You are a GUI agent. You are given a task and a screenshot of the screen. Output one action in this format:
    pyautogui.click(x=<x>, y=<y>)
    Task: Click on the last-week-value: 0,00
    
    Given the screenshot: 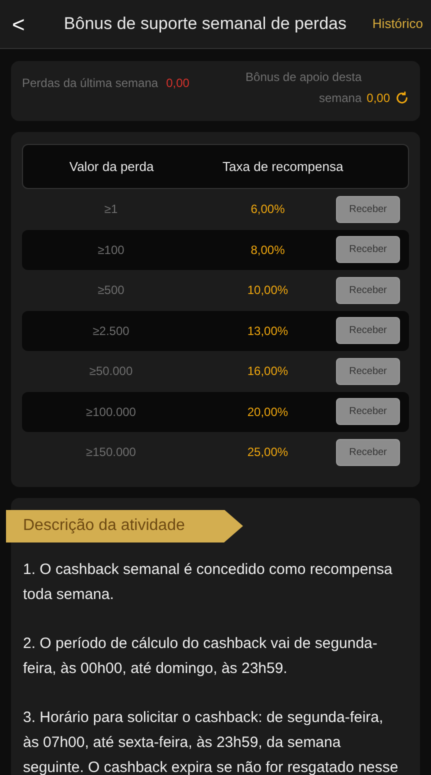 What is the action you would take?
    pyautogui.click(x=178, y=83)
    